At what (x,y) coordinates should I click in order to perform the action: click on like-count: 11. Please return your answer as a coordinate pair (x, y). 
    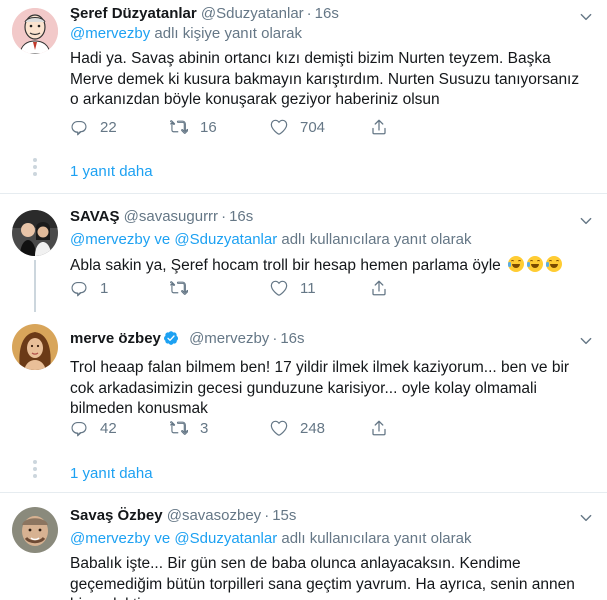
    Looking at the image, I should click on (308, 288).